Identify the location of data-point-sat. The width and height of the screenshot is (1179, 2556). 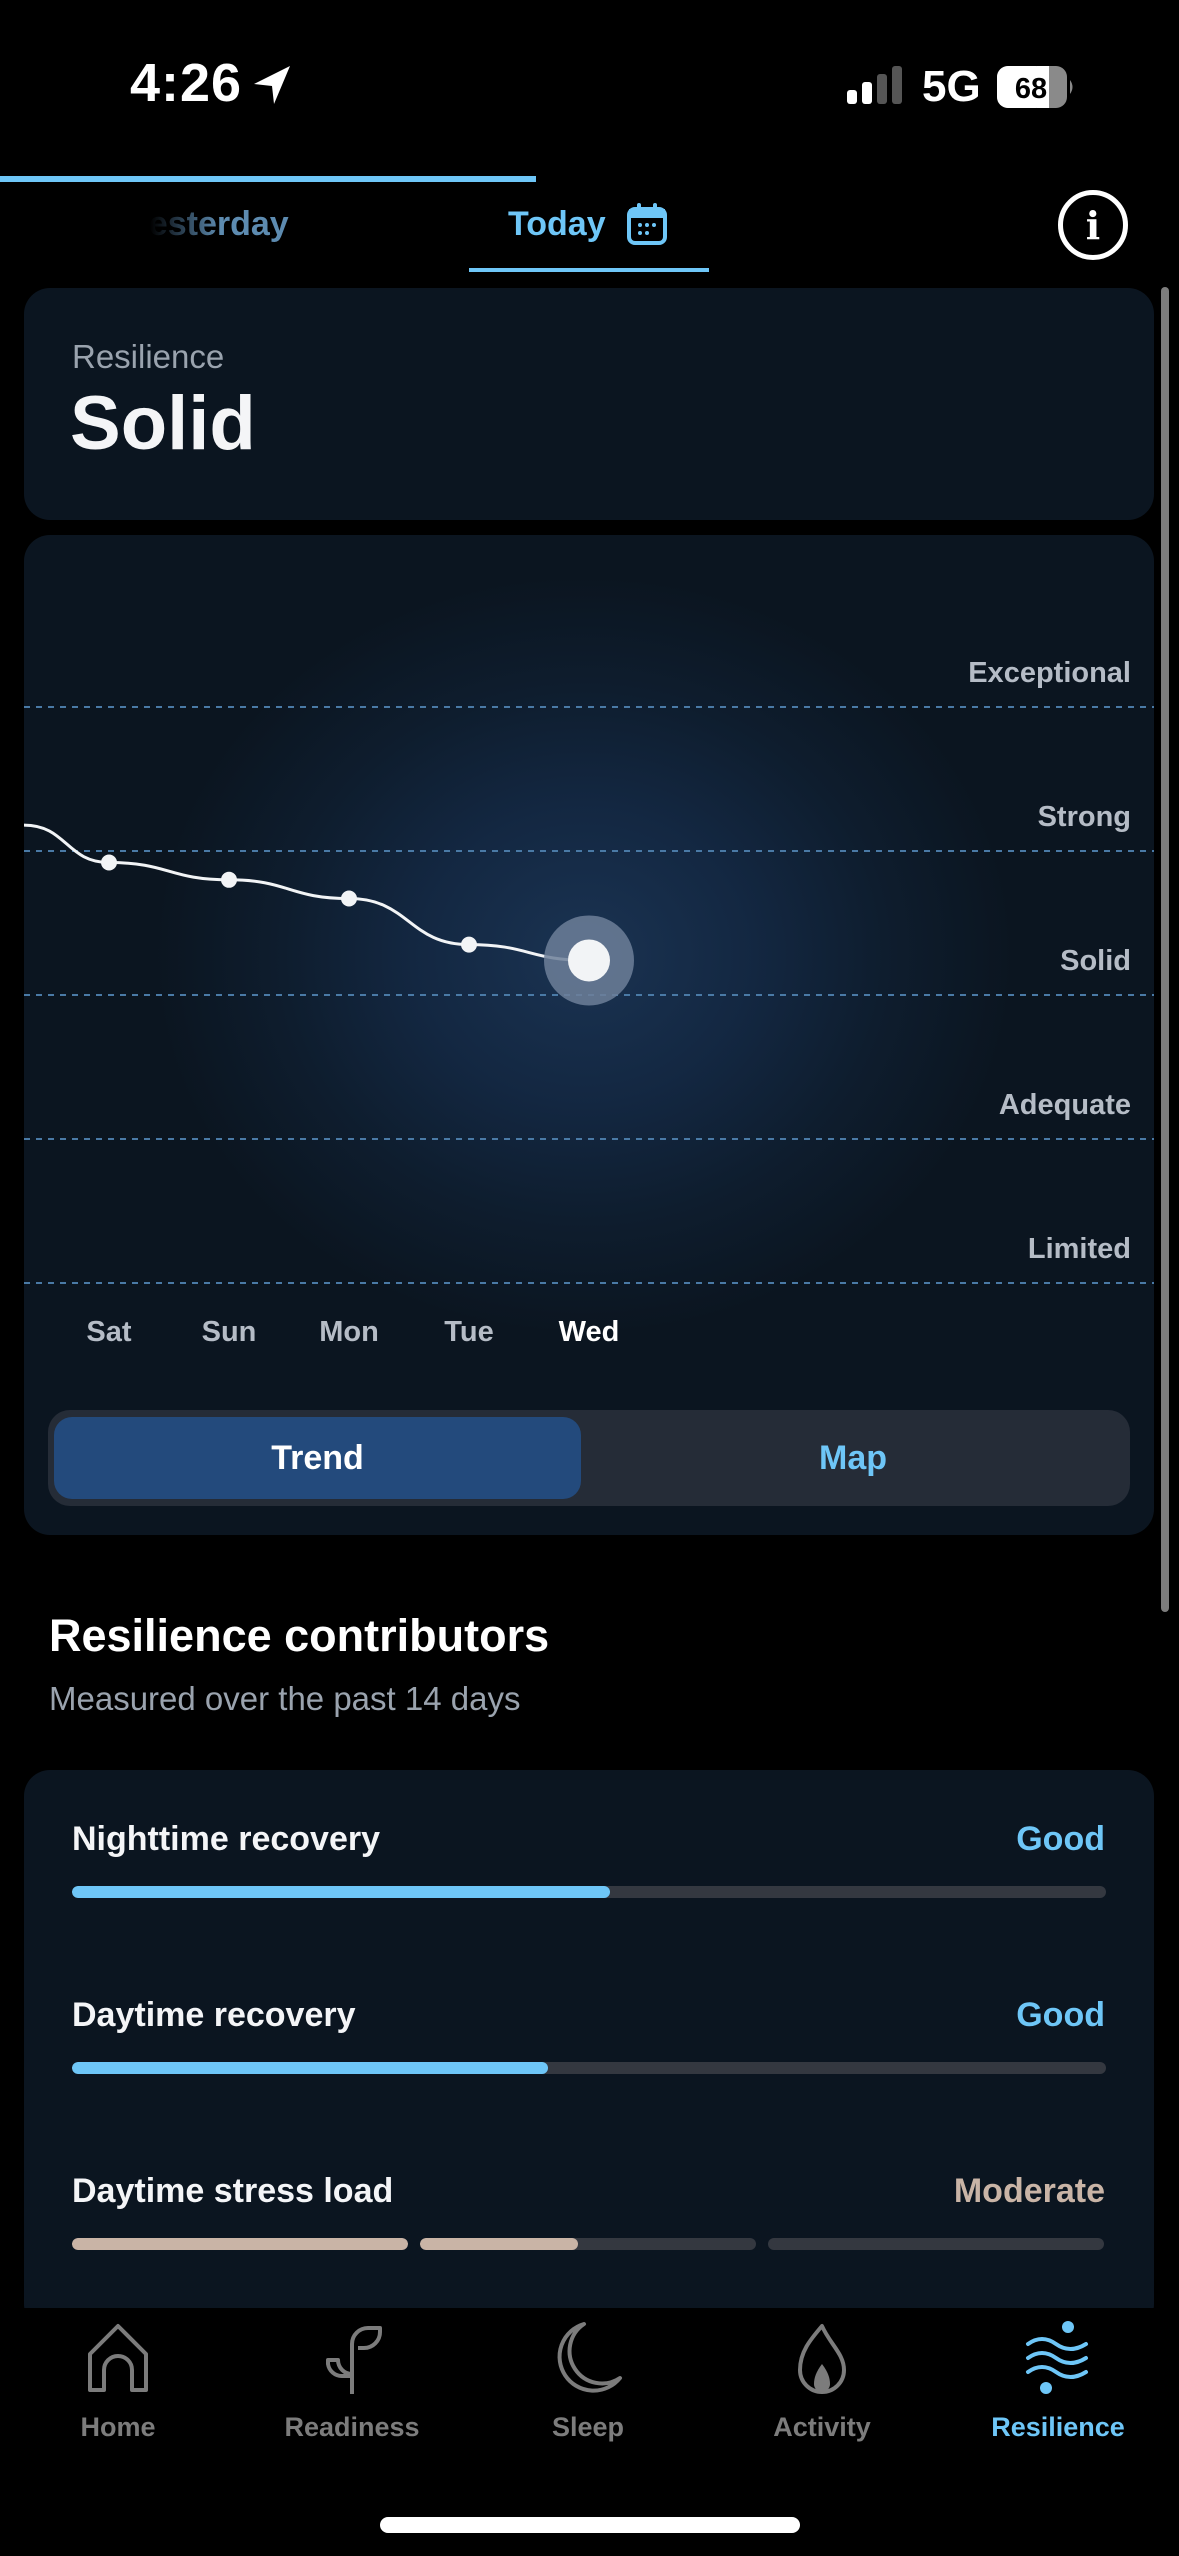
(109, 862).